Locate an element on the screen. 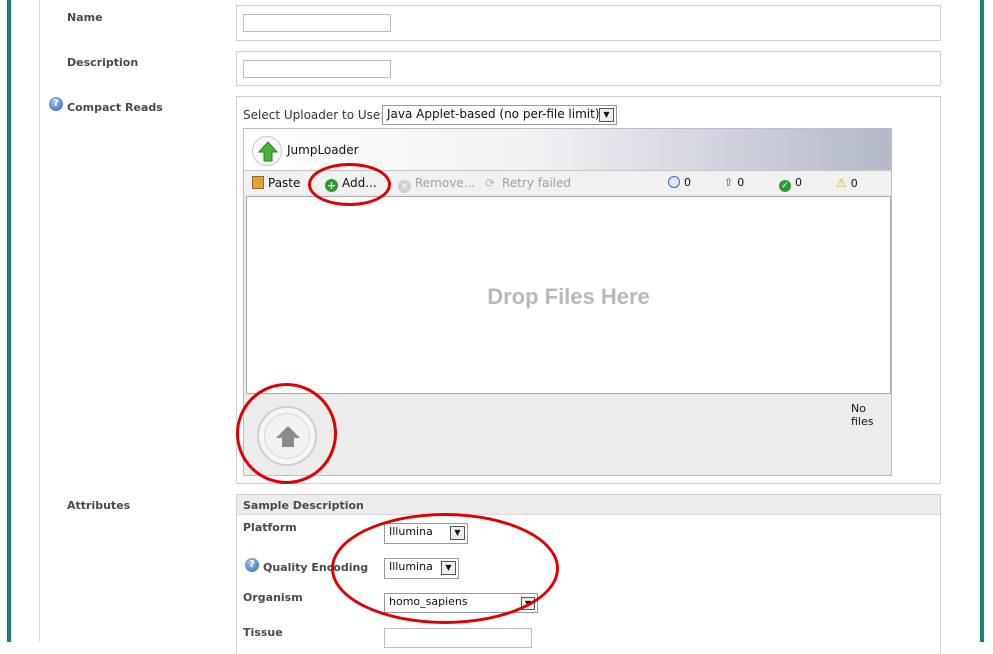  pending-count: 0 is located at coordinates (687, 182).